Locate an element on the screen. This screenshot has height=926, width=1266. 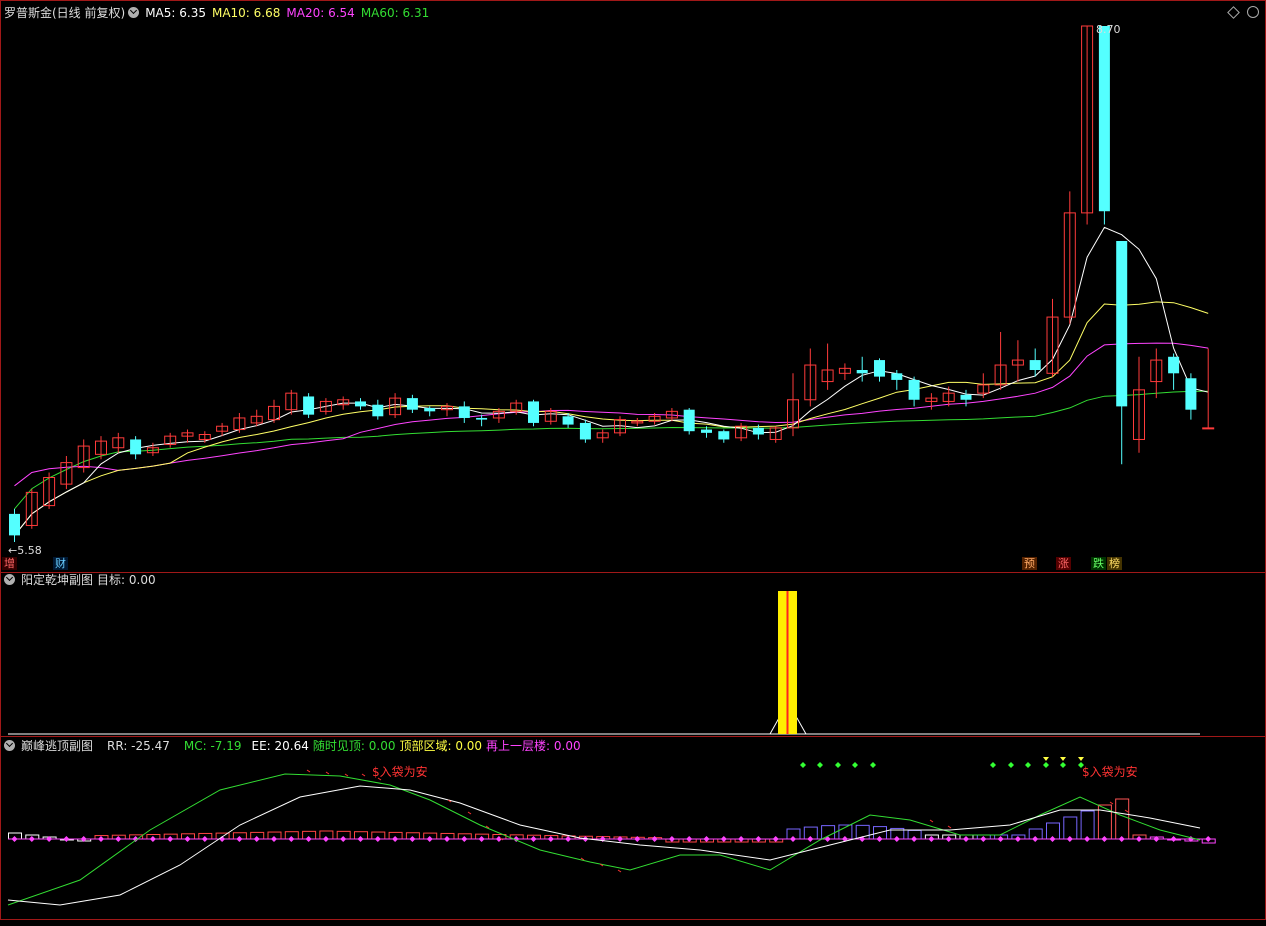
annotation-label-2: $入袋为安 is located at coordinates (1110, 772).